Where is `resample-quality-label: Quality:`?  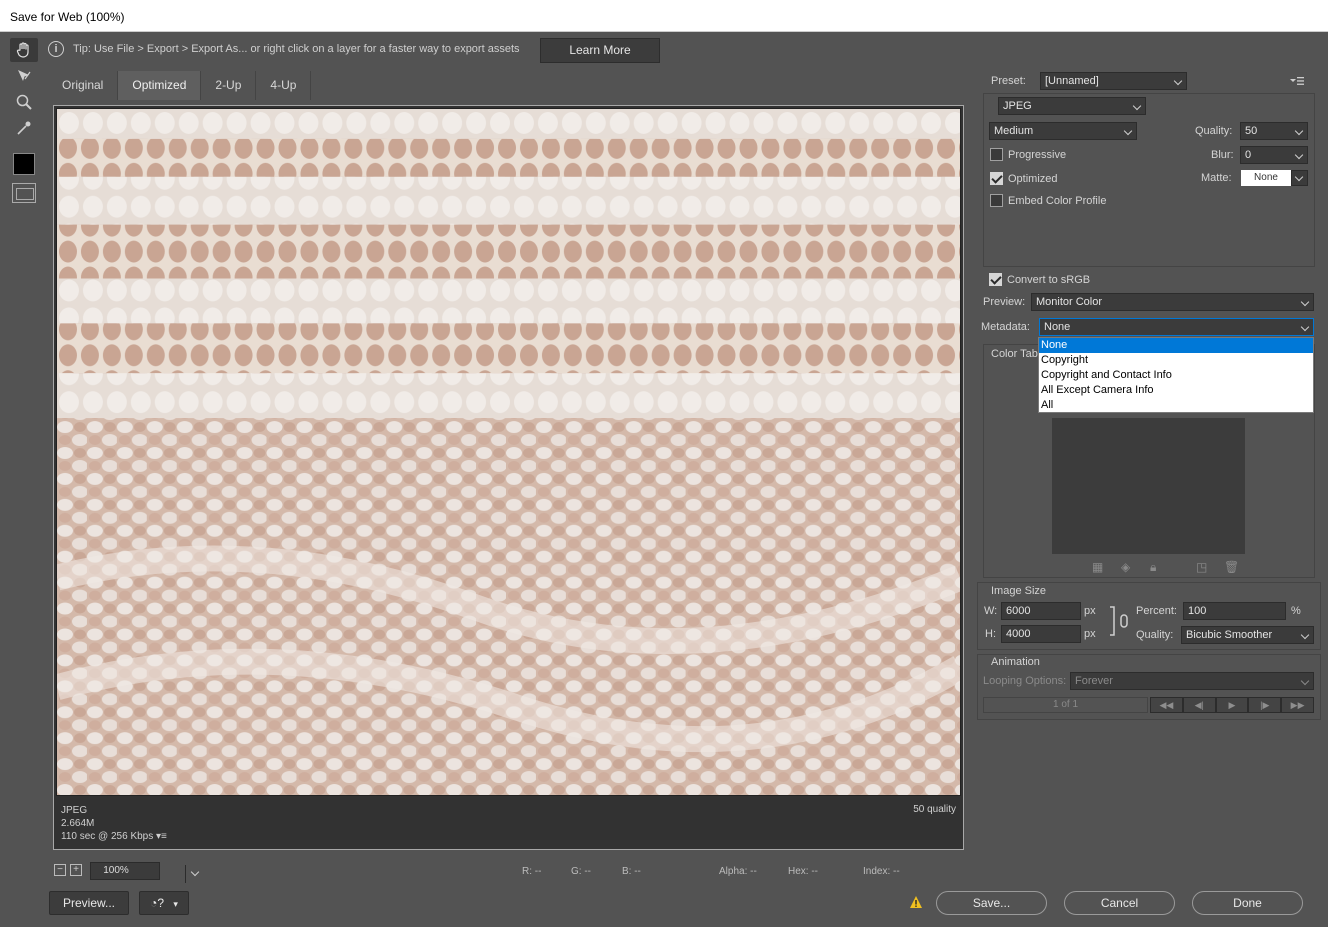 resample-quality-label: Quality: is located at coordinates (1155, 635).